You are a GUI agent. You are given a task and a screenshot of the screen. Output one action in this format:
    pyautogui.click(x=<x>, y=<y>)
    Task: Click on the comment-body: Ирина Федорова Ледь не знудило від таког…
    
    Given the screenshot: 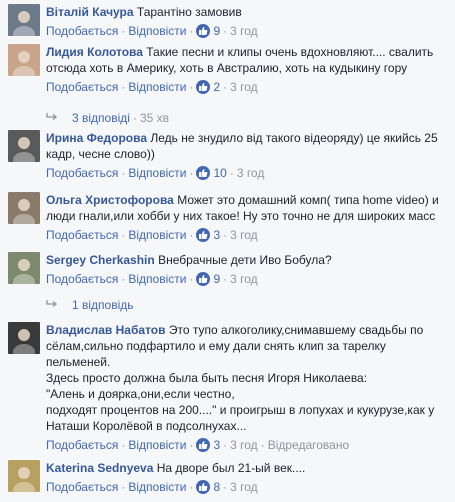 What is the action you would take?
    pyautogui.click(x=246, y=155)
    